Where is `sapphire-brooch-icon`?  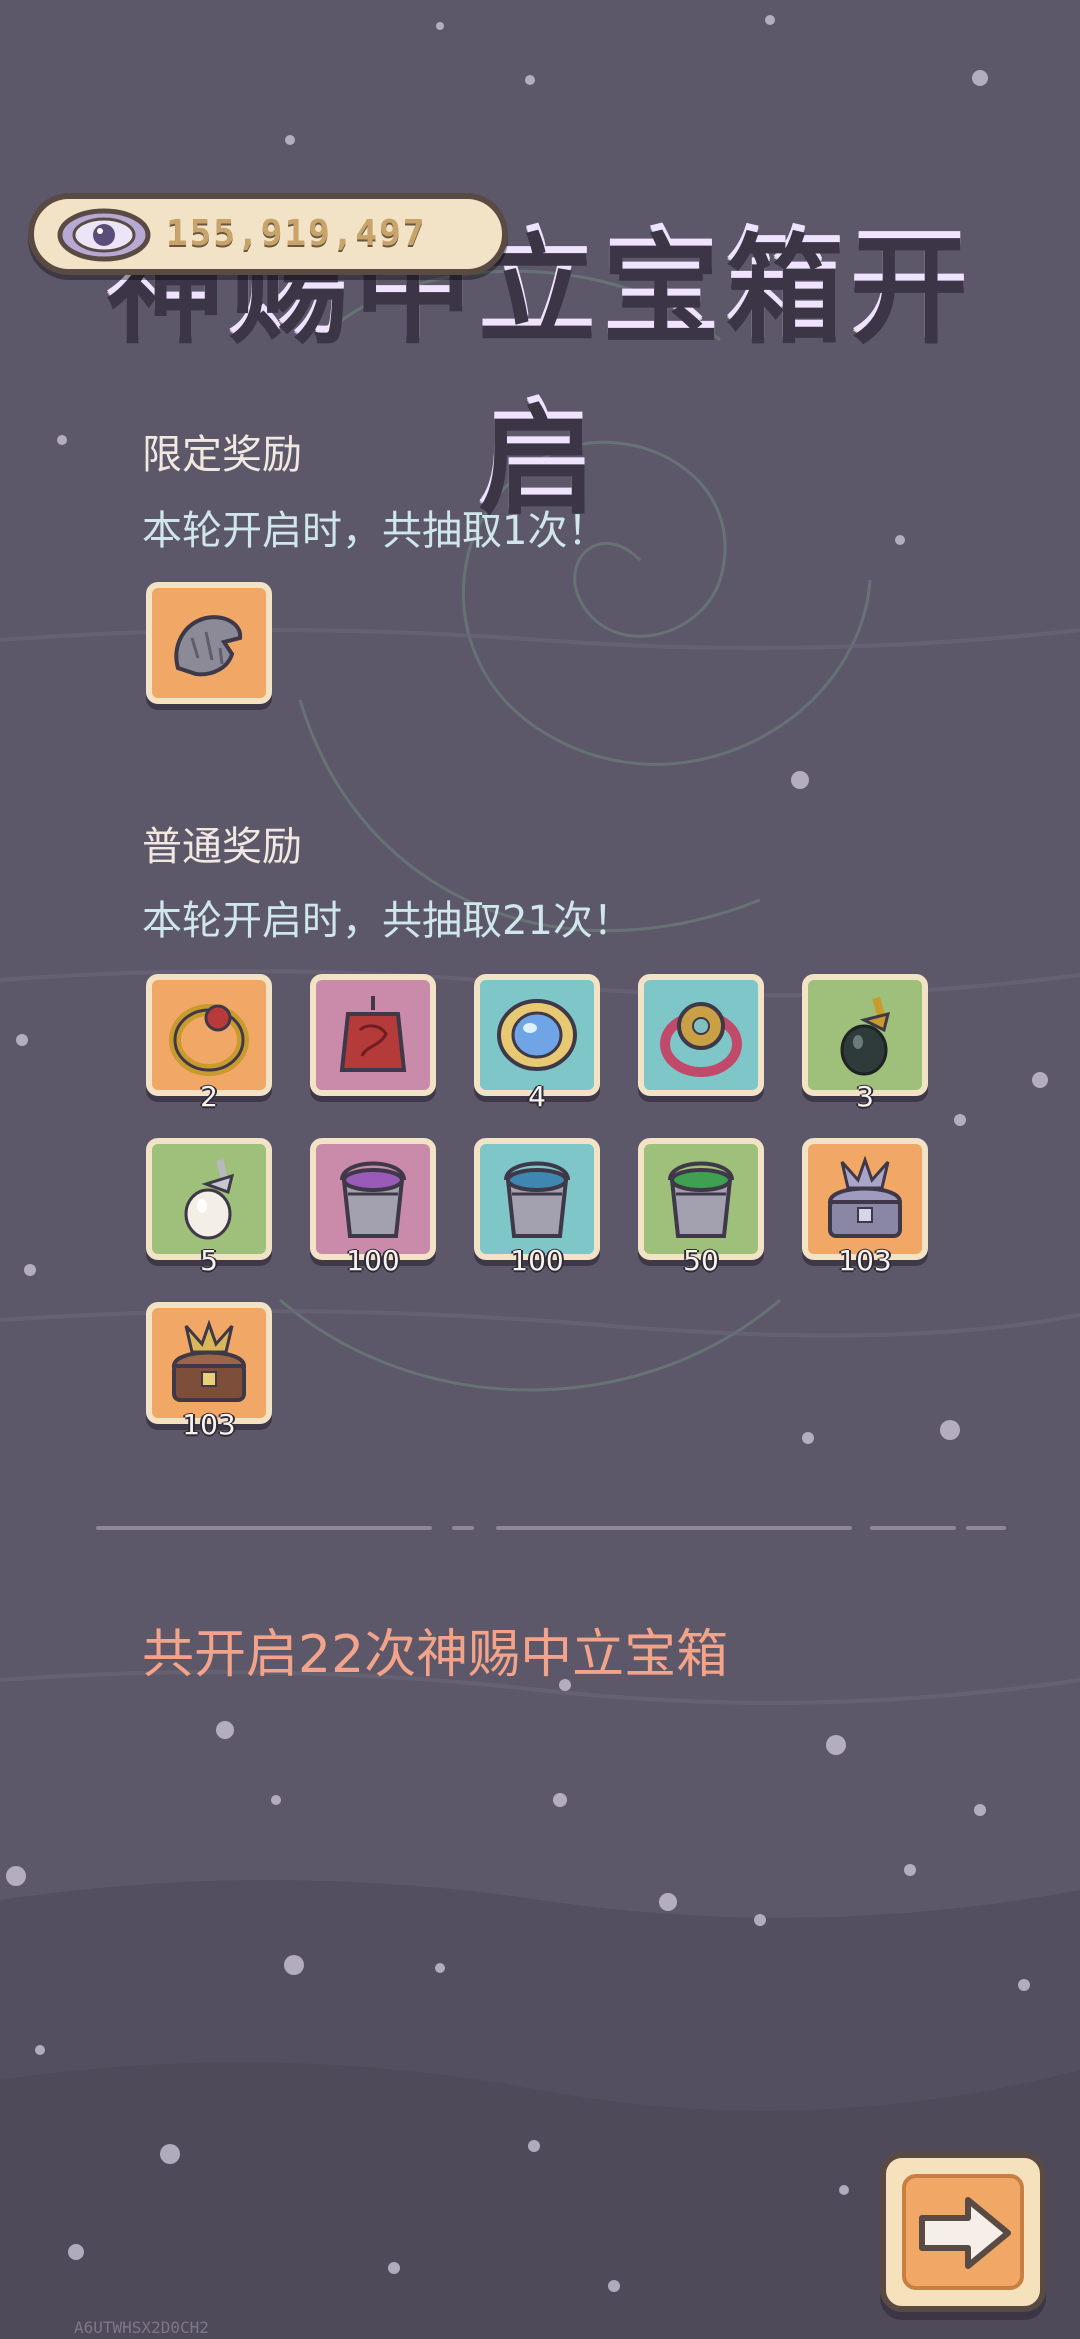
sapphire-brooch-icon is located at coordinates (537, 1035).